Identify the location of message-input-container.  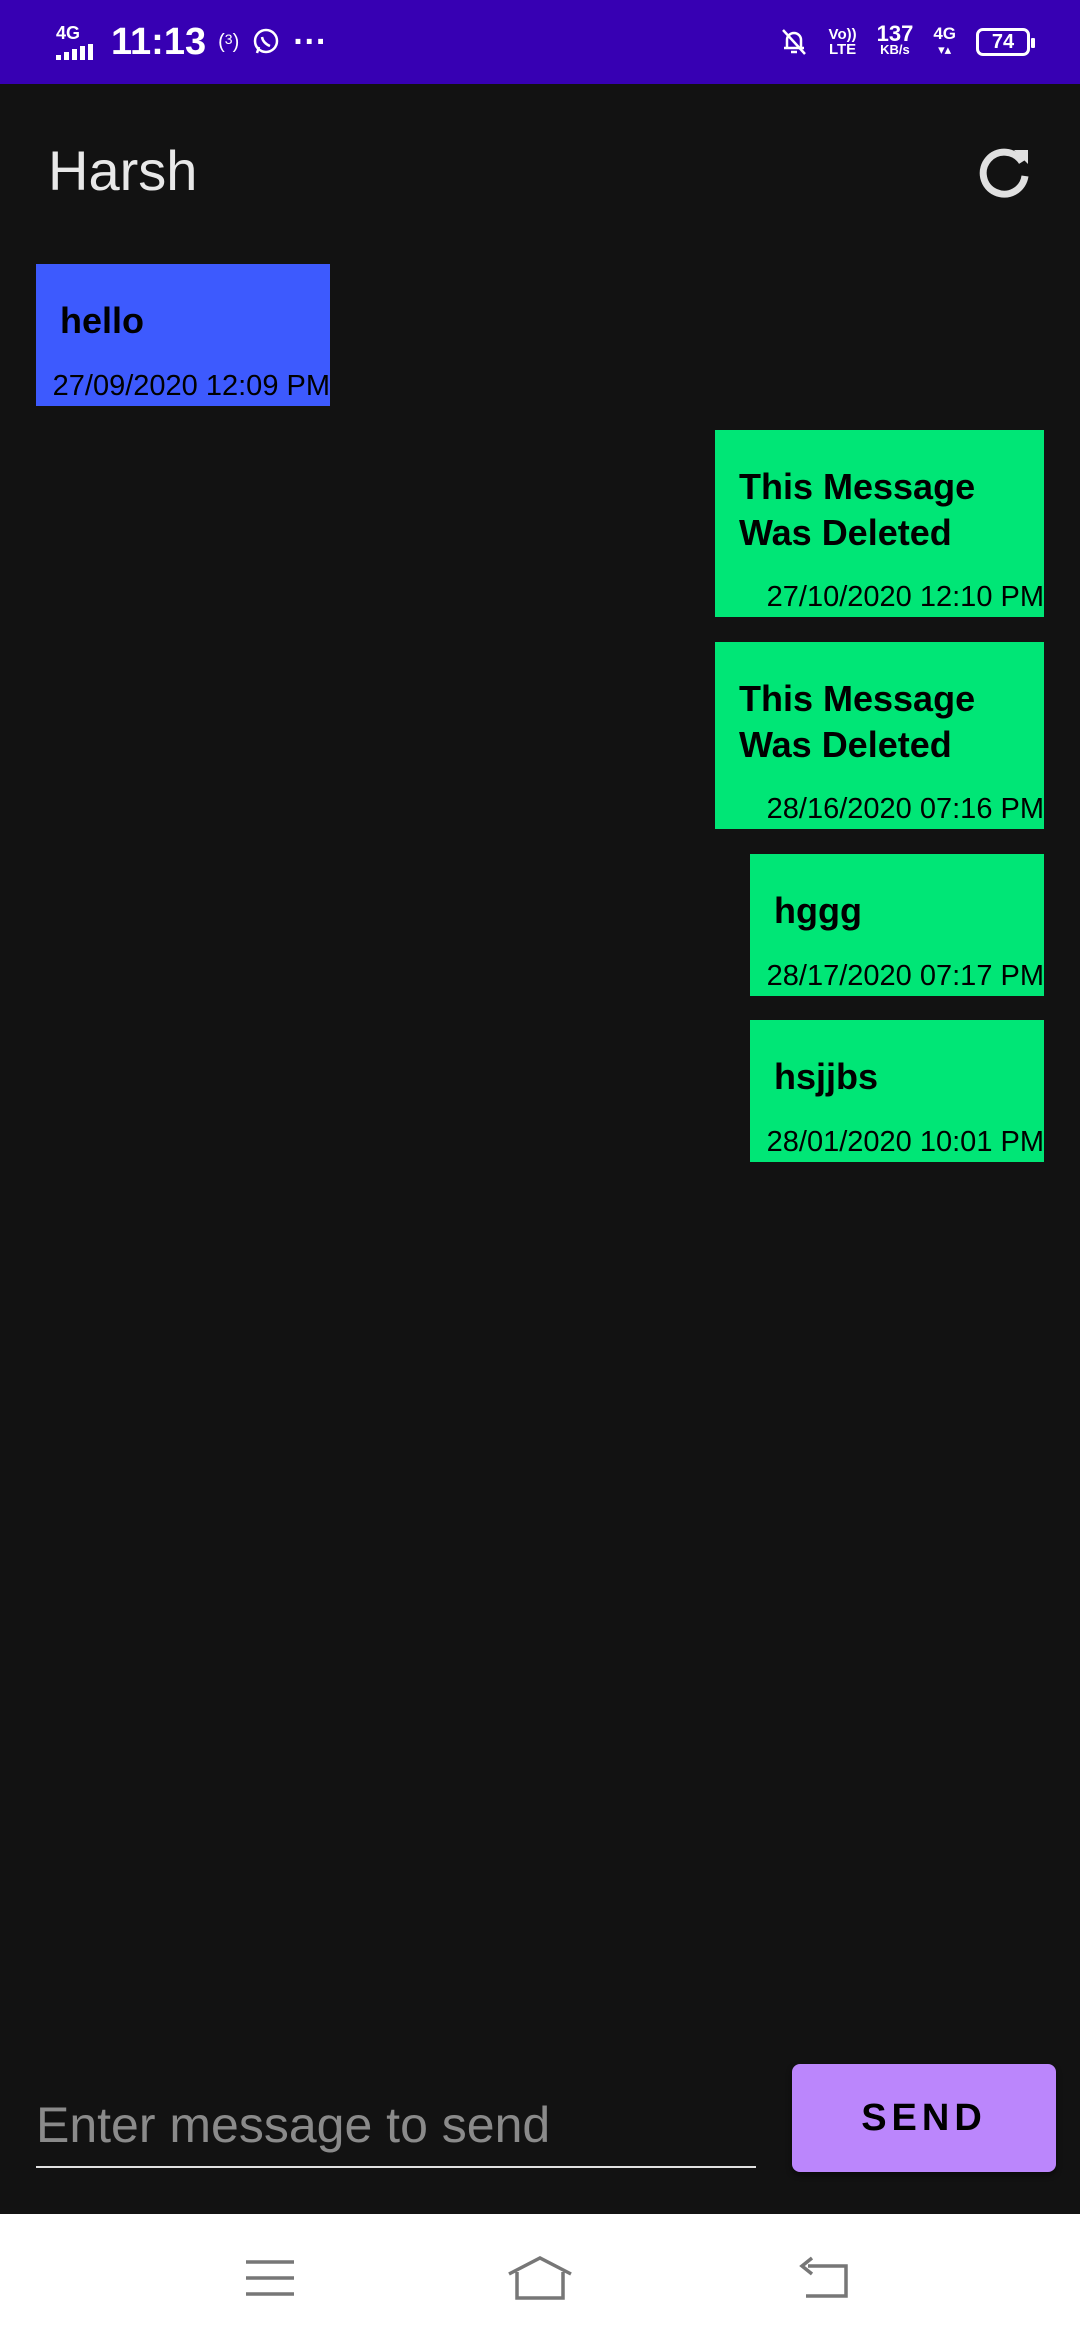
(396, 2127).